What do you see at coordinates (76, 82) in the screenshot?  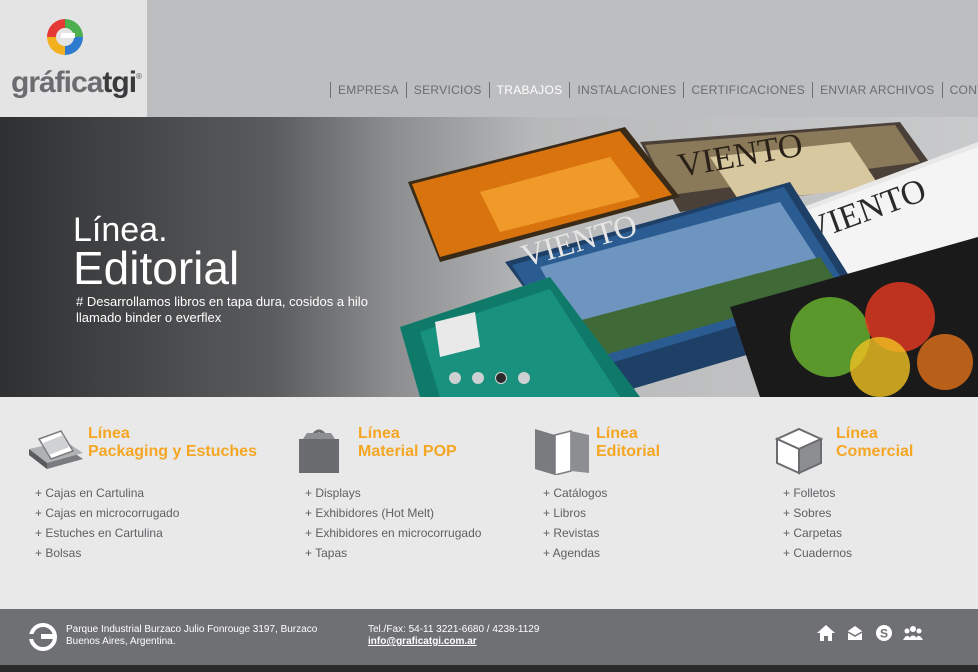 I see `logo-wordmark: gráficatgi®` at bounding box center [76, 82].